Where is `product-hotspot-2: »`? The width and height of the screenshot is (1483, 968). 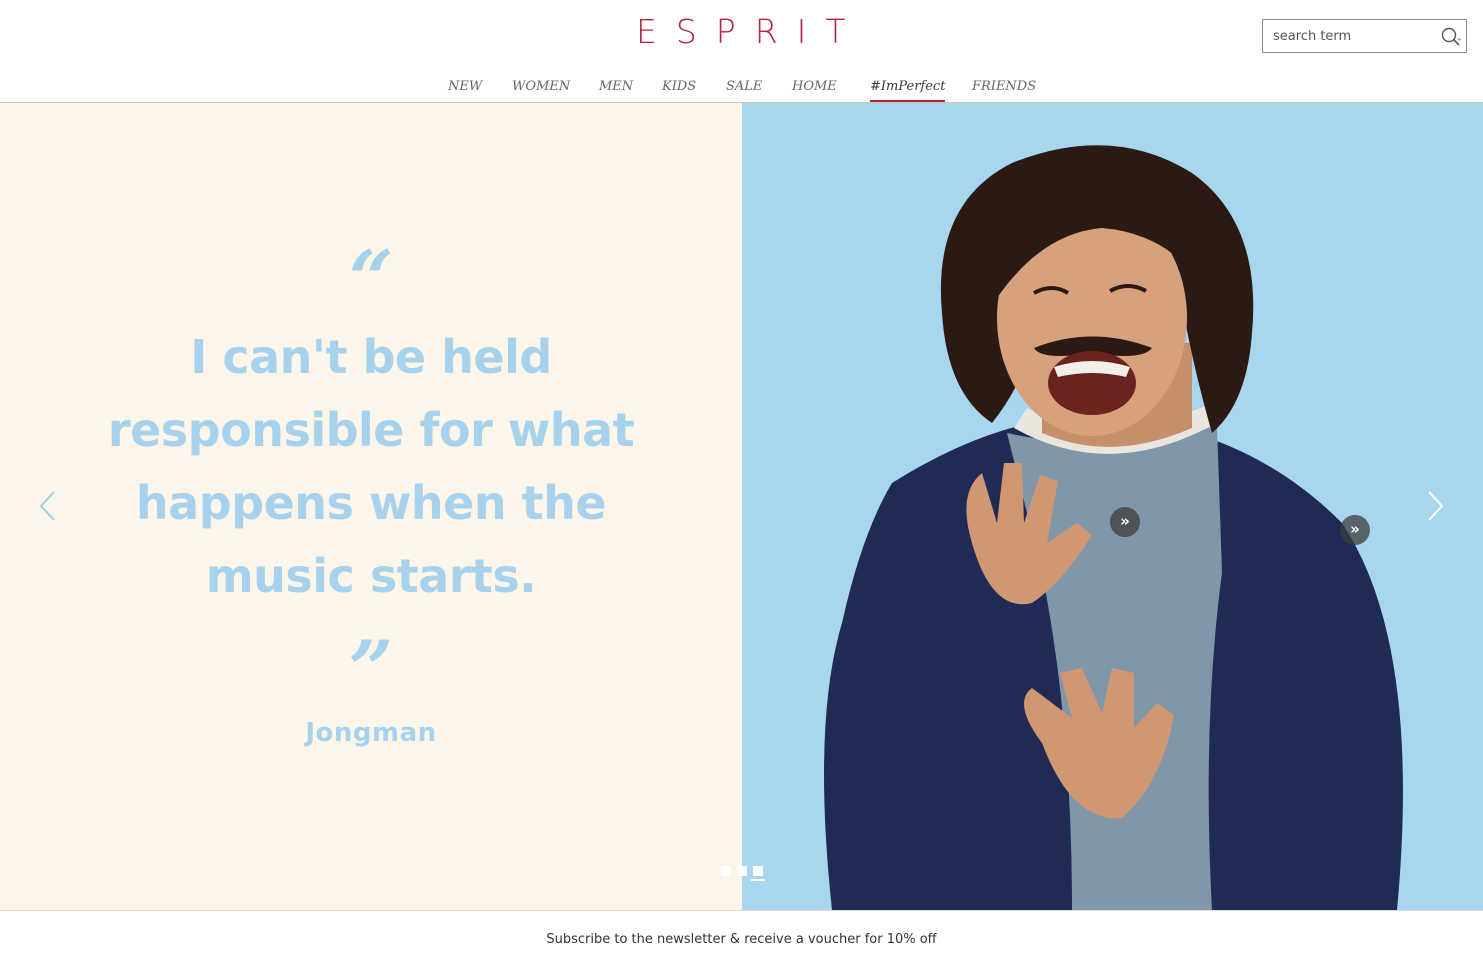 product-hotspot-2: » is located at coordinates (1355, 530).